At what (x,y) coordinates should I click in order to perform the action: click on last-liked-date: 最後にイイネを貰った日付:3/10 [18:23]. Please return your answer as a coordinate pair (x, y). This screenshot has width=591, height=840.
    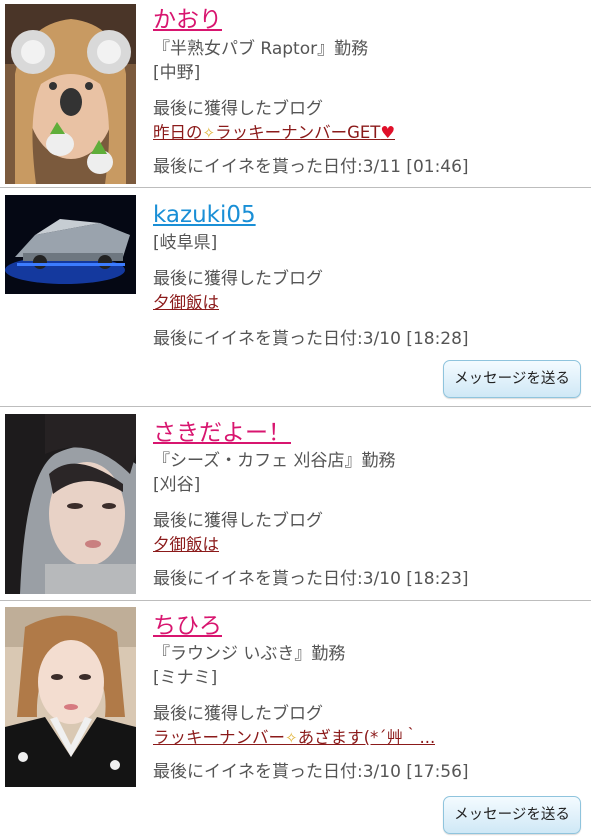
    Looking at the image, I should click on (311, 579).